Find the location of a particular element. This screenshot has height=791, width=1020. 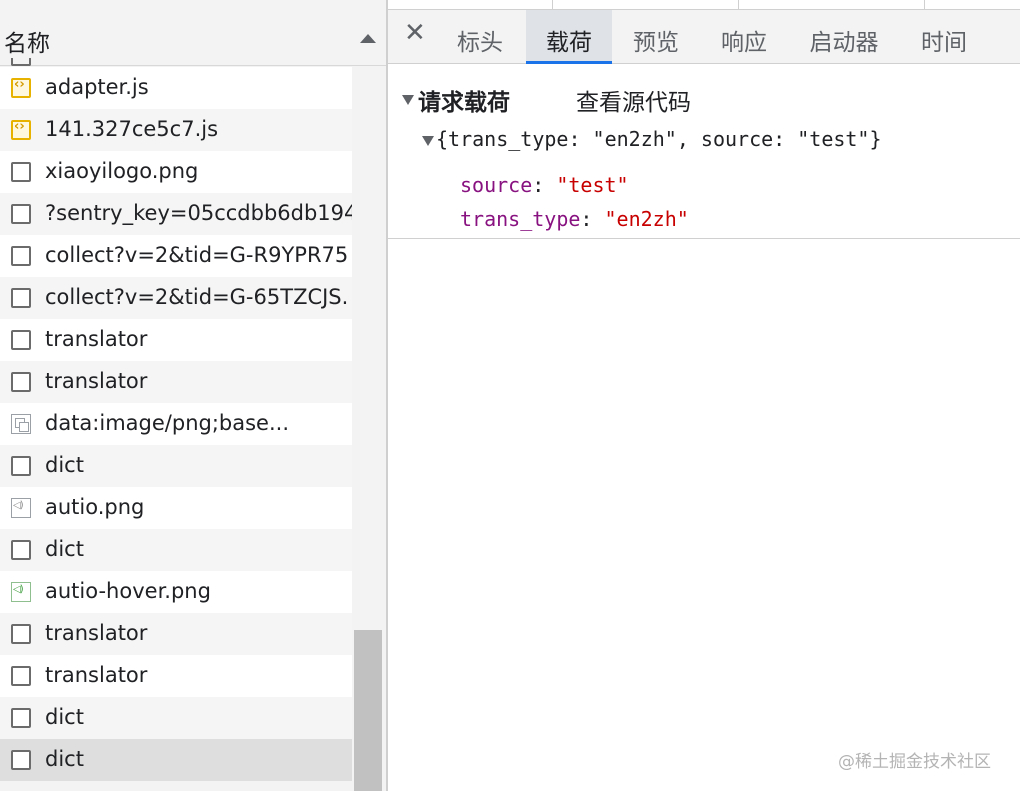

request-row: xiaoyilogo.png is located at coordinates (176, 172).